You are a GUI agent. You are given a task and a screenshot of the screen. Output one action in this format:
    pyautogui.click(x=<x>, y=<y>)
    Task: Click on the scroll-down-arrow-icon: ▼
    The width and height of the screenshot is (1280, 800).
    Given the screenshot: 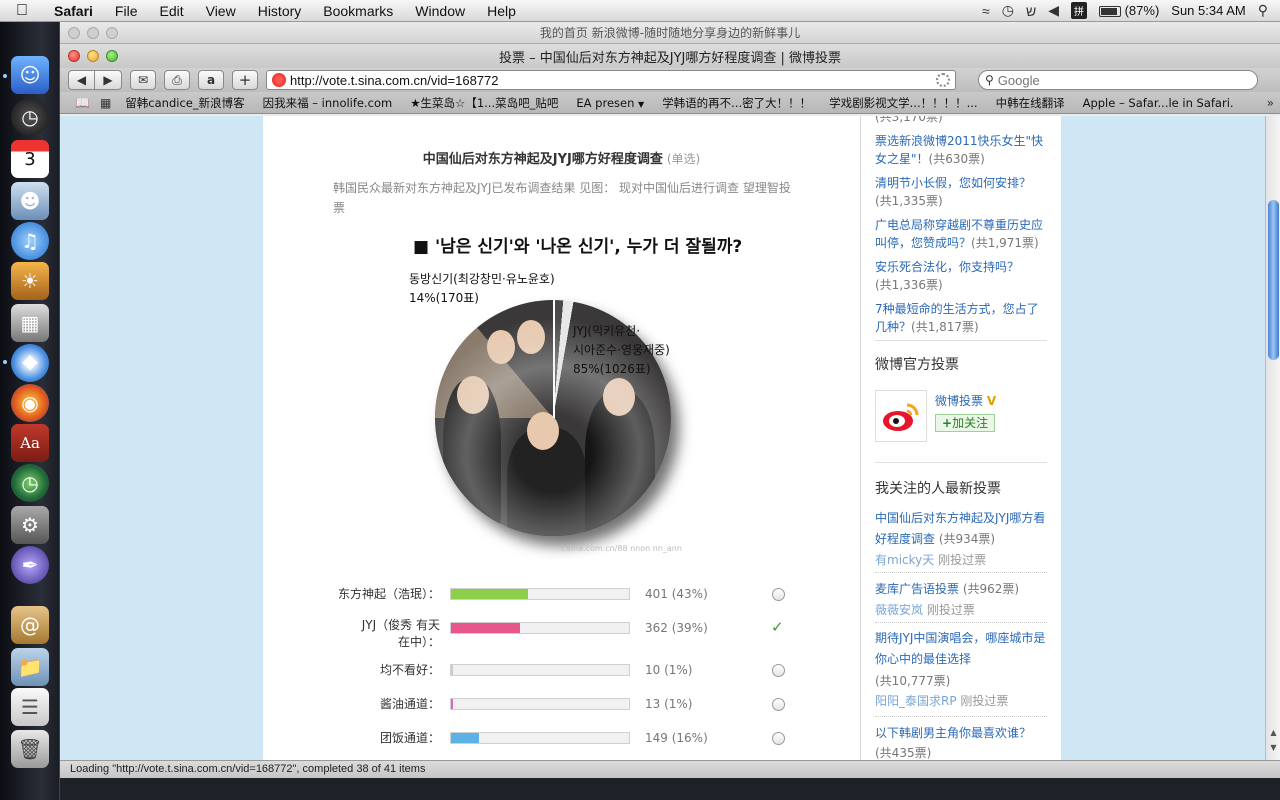 What is the action you would take?
    pyautogui.click(x=1273, y=747)
    